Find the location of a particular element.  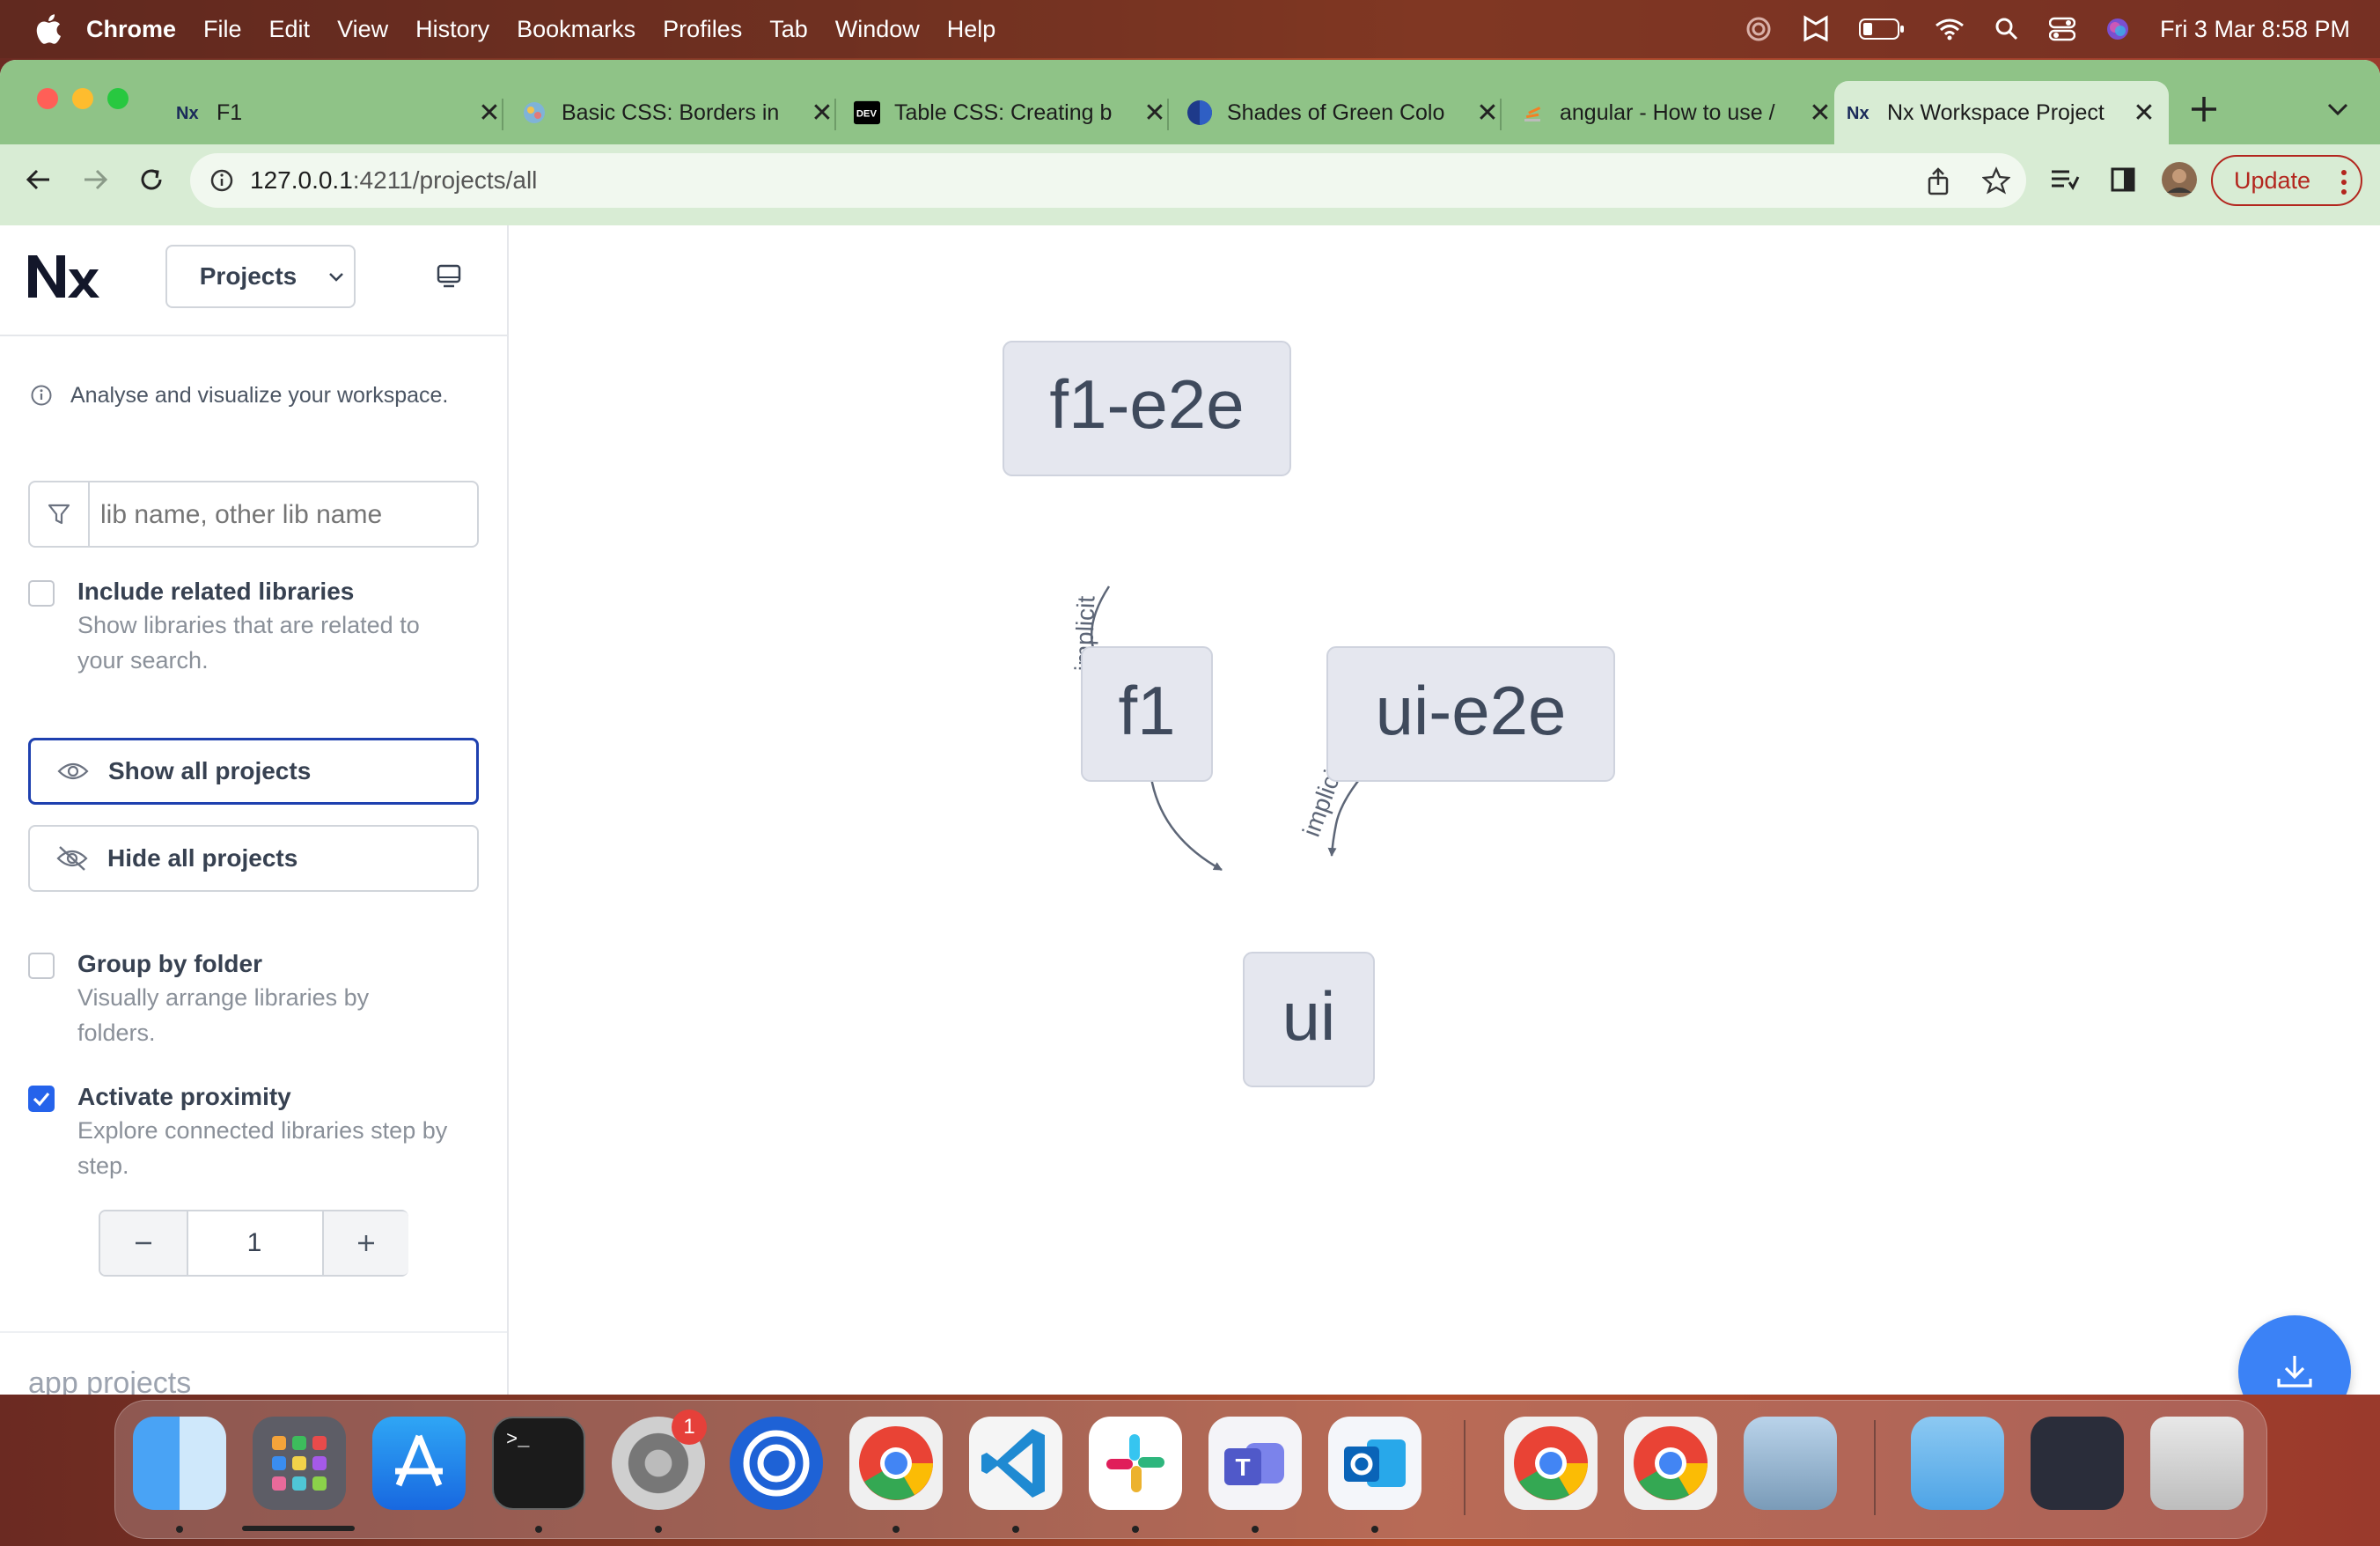

close-window-button is located at coordinates (47, 98).